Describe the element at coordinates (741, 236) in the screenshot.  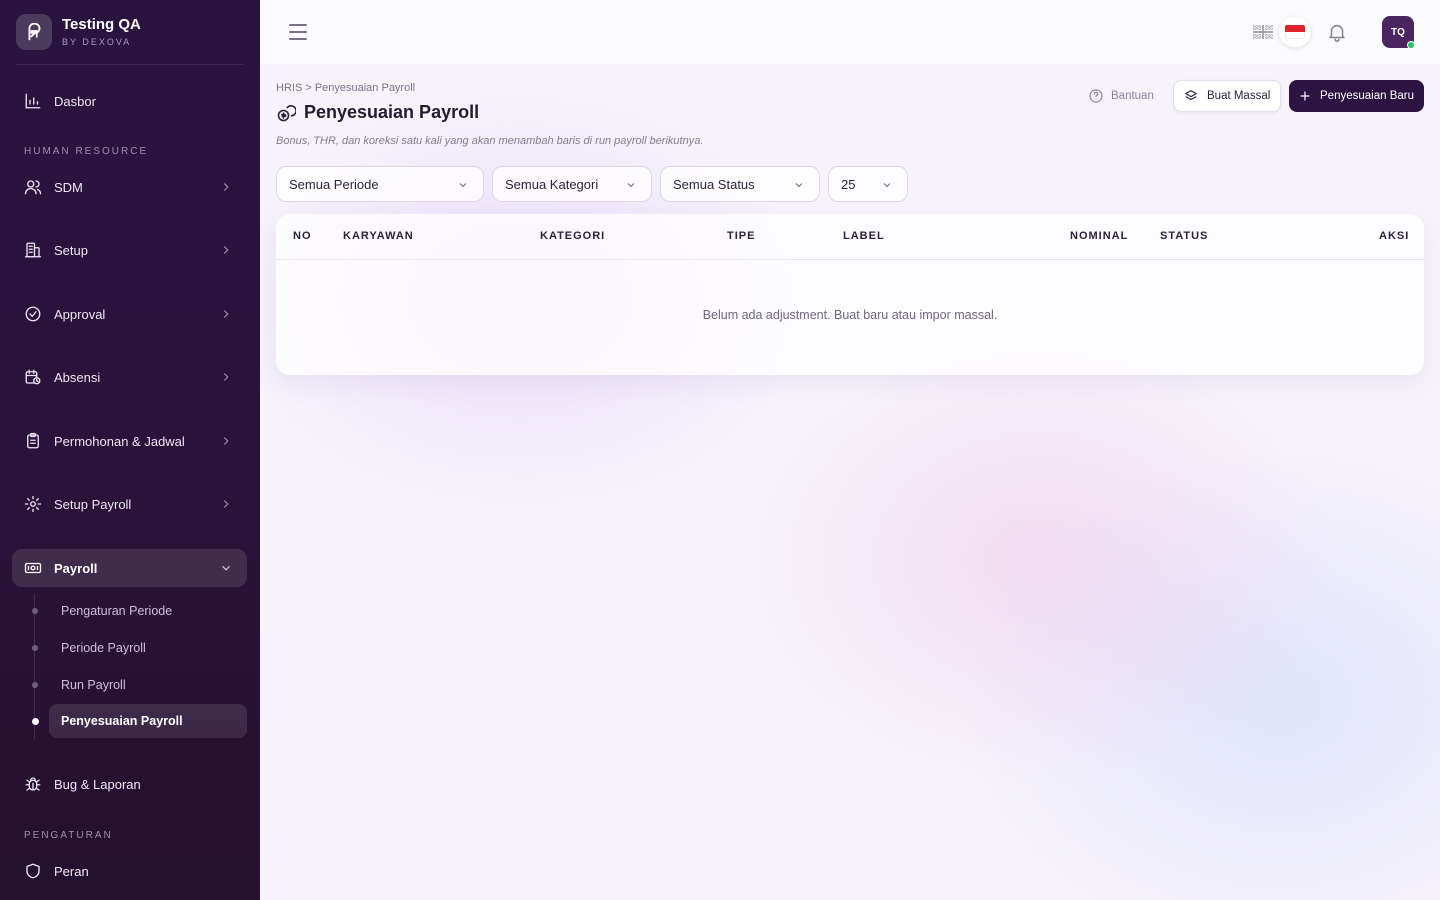
I see `column-header-type: TIPE` at that location.